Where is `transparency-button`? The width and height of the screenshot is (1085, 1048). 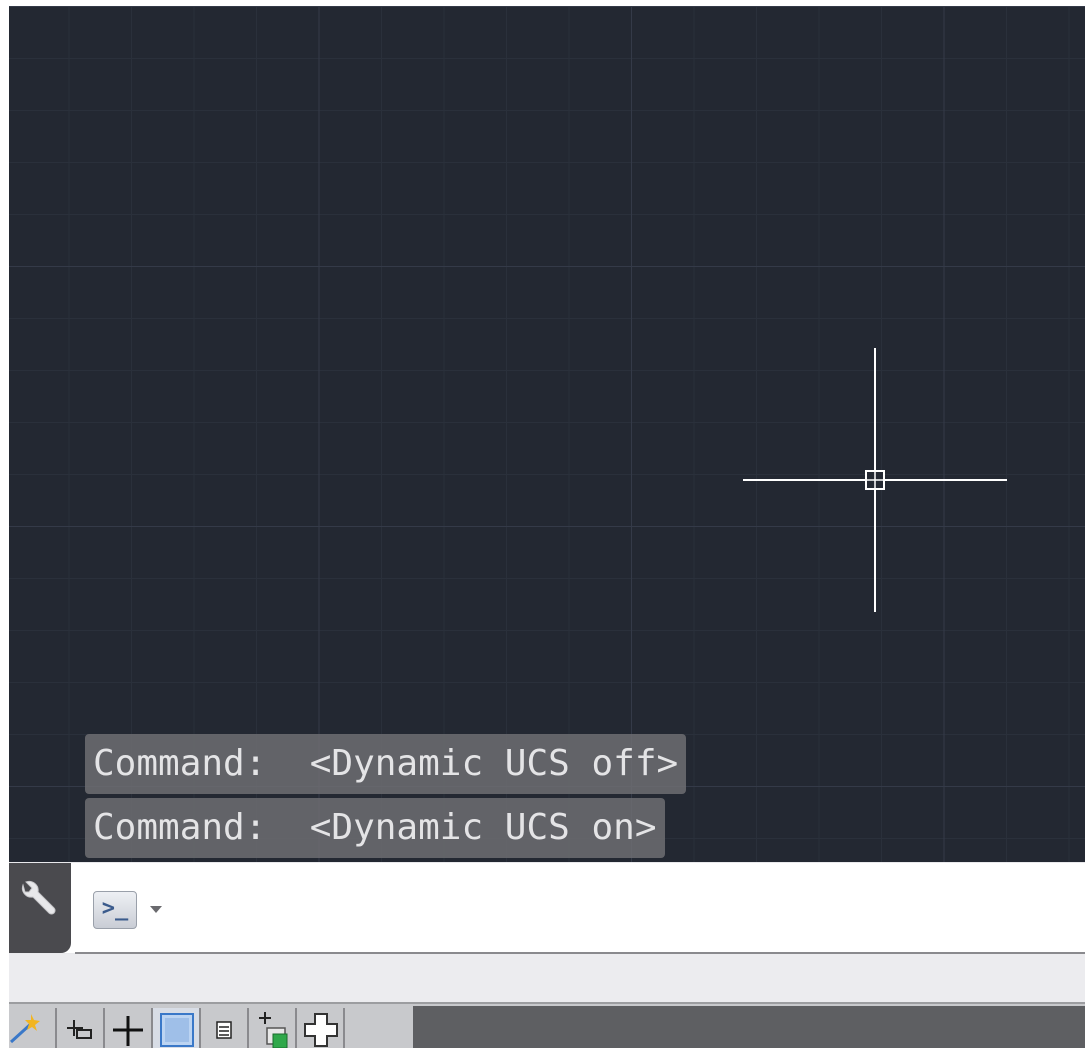 transparency-button is located at coordinates (177, 1028).